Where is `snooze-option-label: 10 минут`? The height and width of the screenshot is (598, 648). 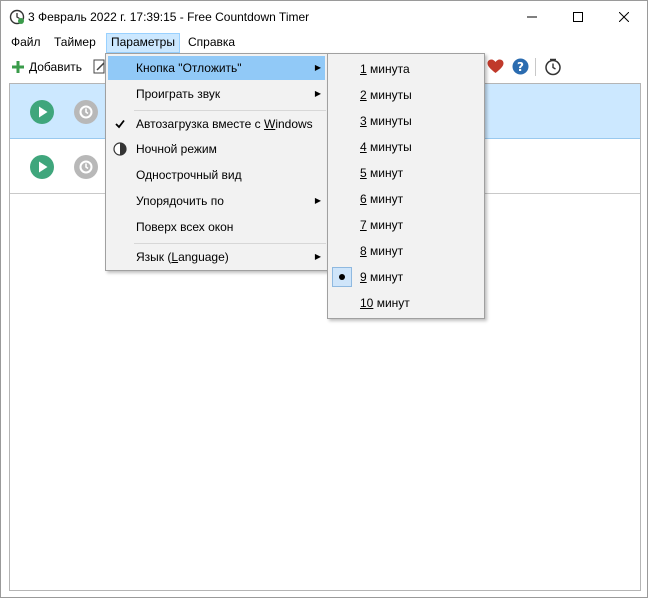 snooze-option-label: 10 минут is located at coordinates (385, 303).